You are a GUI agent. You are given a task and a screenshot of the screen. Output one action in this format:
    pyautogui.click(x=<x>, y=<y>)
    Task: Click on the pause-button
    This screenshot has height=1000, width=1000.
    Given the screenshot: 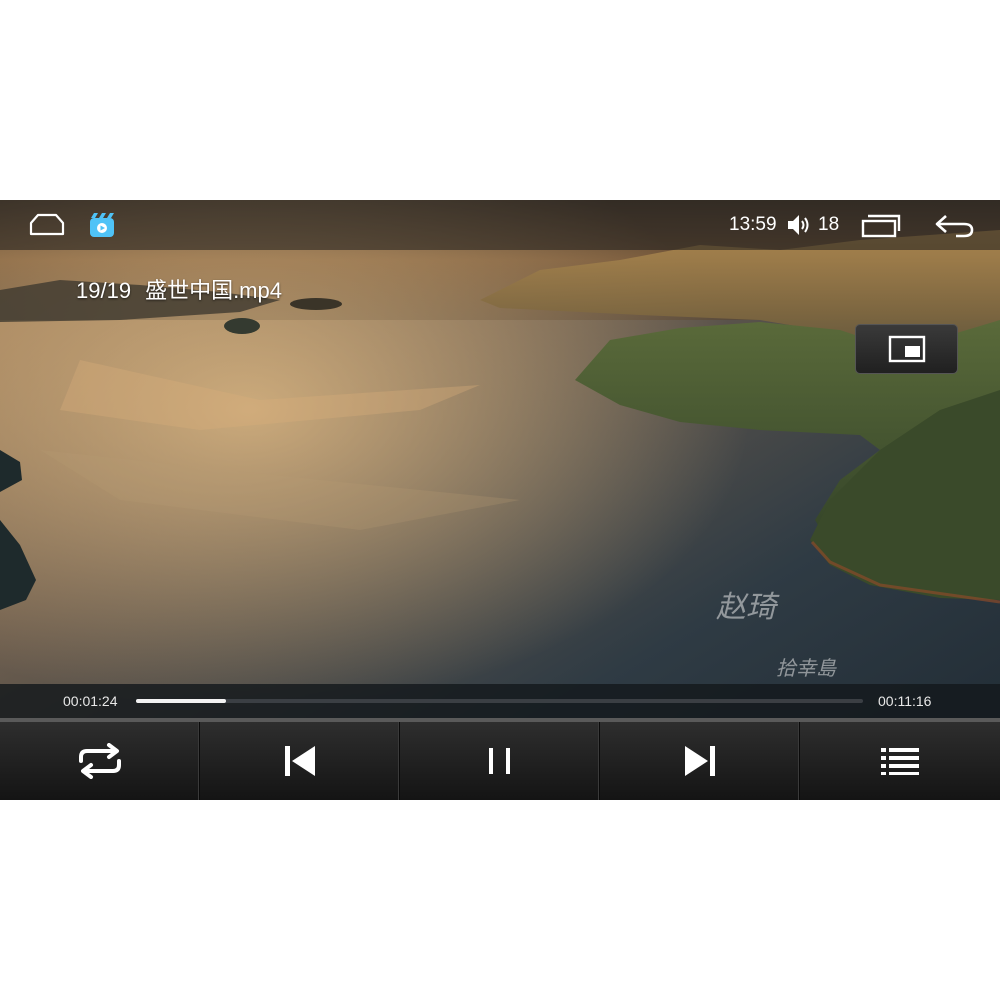 What is the action you would take?
    pyautogui.click(x=500, y=761)
    